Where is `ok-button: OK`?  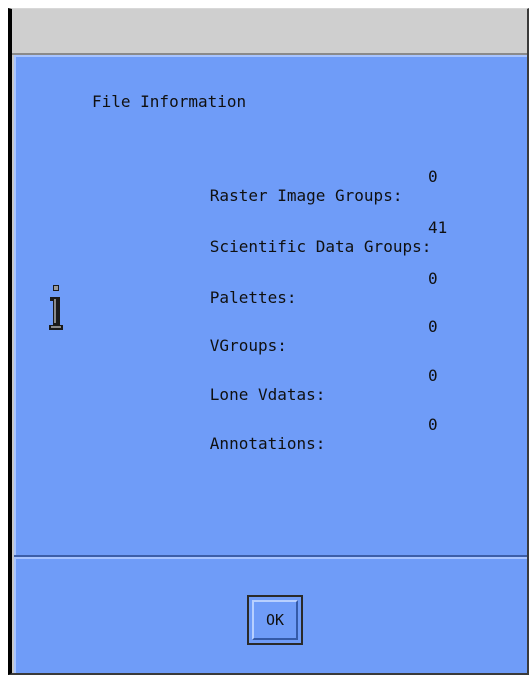 ok-button: OK is located at coordinates (275, 620).